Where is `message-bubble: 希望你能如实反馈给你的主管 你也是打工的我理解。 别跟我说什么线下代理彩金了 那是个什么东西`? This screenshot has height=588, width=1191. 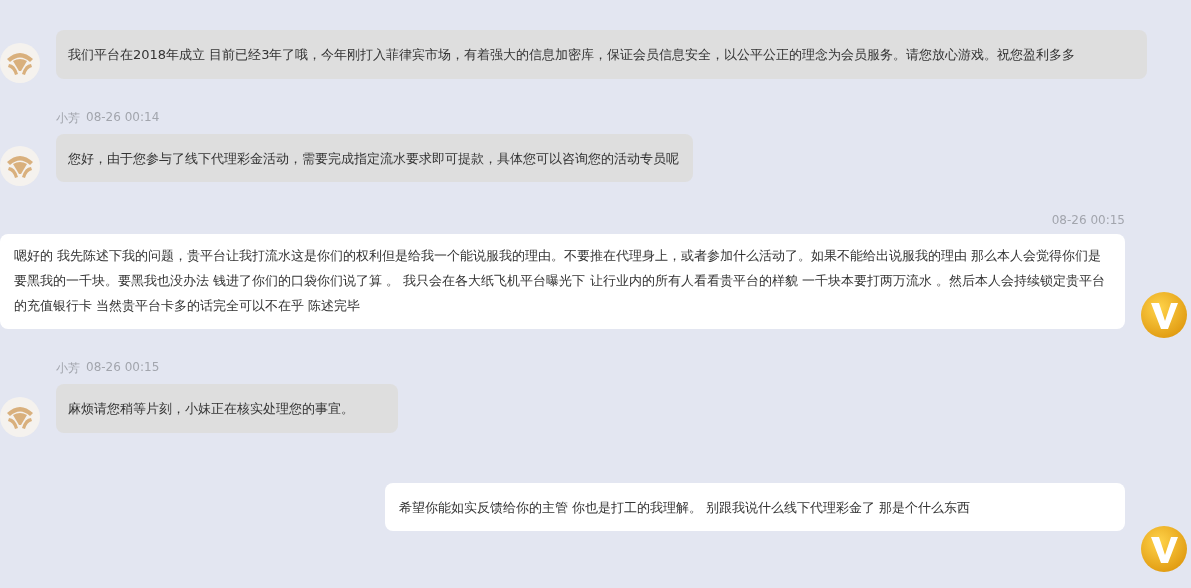
message-bubble: 希望你能如实反馈给你的主管 你也是打工的我理解。 别跟我说什么线下代理彩金了 那是个什么东西 is located at coordinates (755, 507).